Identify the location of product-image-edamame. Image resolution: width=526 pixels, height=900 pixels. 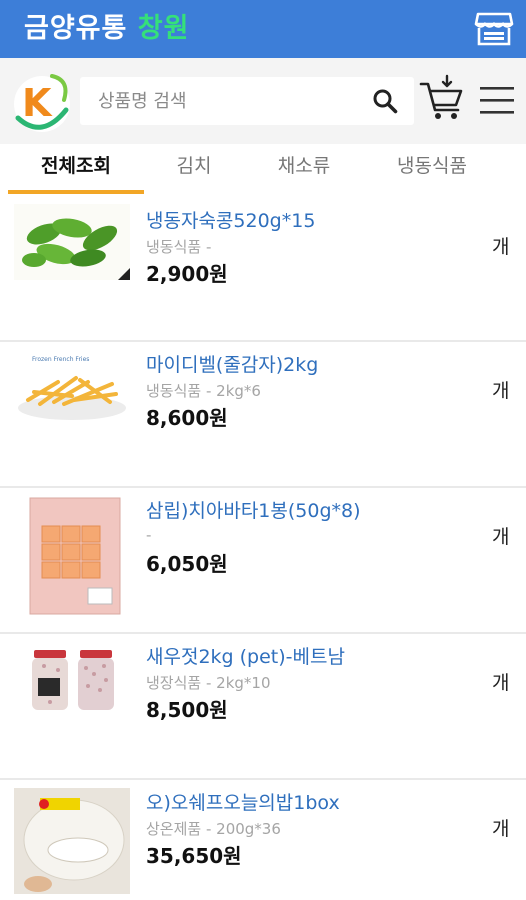
(72, 242).